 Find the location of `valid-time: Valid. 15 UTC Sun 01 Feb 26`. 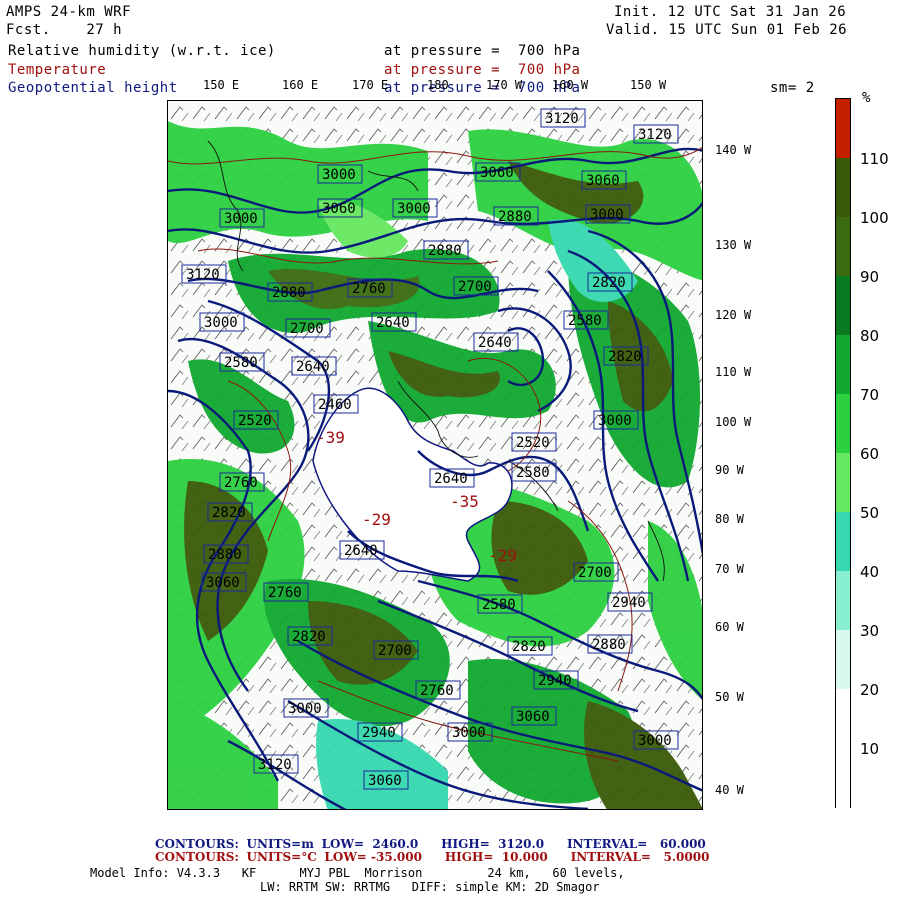

valid-time: Valid. 15 UTC Sun 01 Feb 26 is located at coordinates (727, 30).